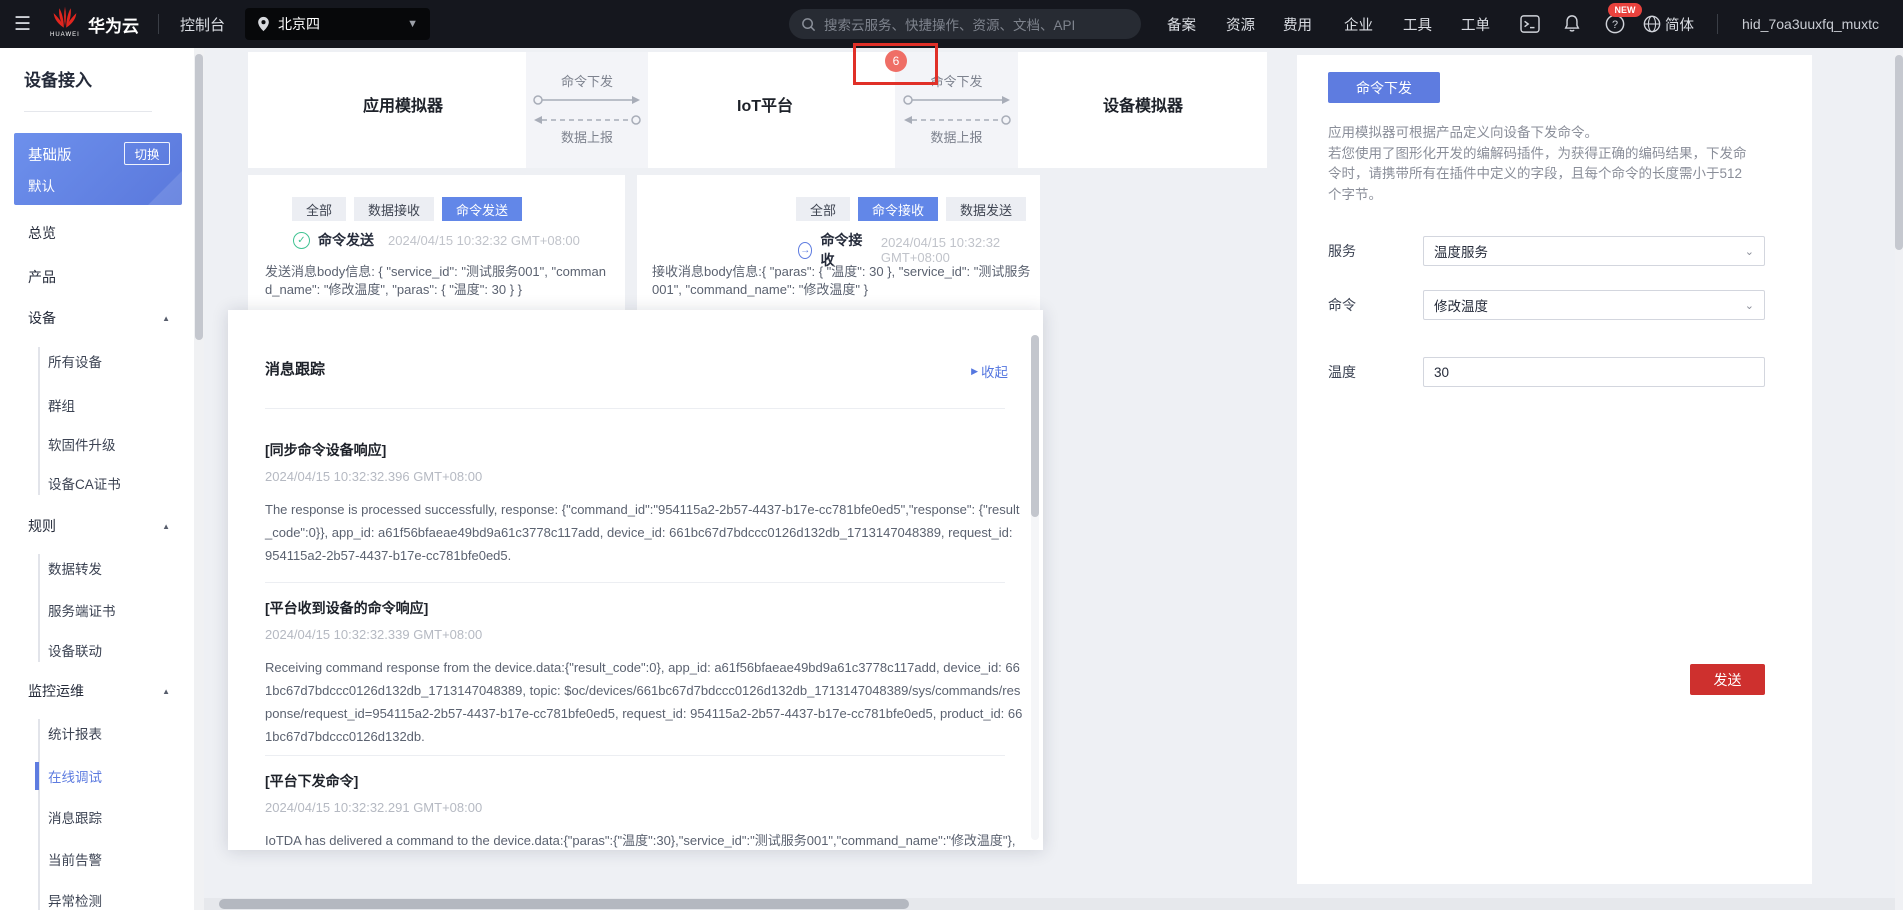 This screenshot has width=1903, height=910. I want to click on node-app-simulator: 应用模拟器, so click(402, 106).